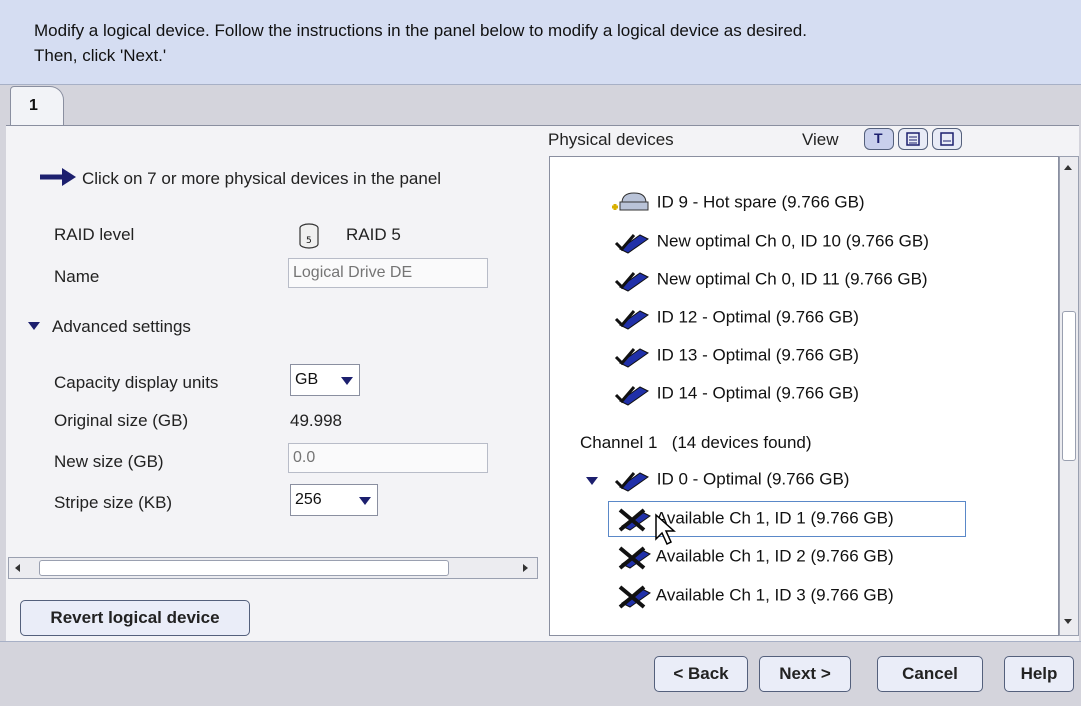 The height and width of the screenshot is (706, 1081). What do you see at coordinates (774, 518) in the screenshot?
I see `device-label: Available Ch 1, ID 1 (9.766 GB)` at bounding box center [774, 518].